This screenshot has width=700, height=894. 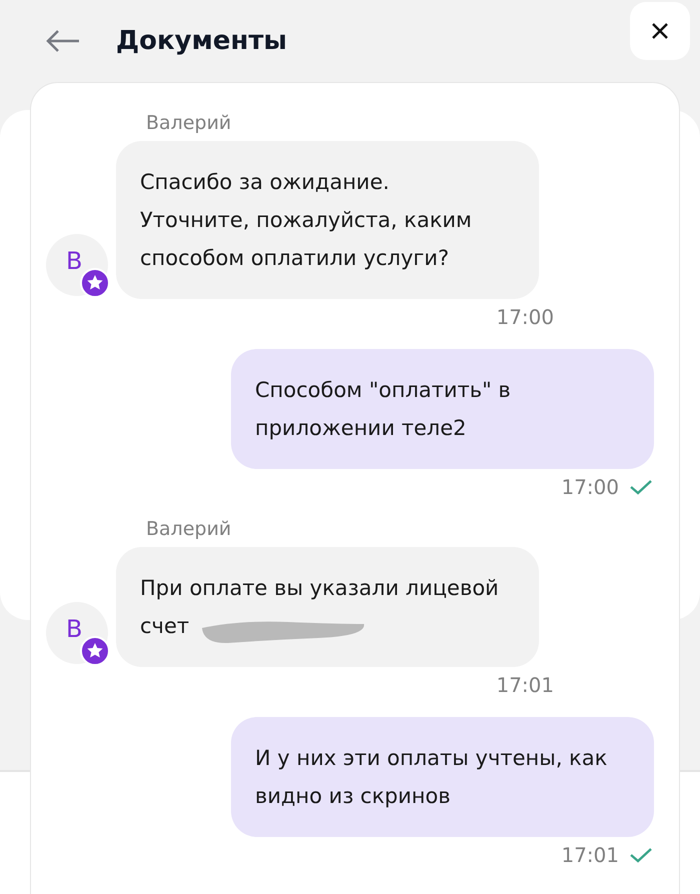 I want to click on close-icon, so click(x=660, y=31).